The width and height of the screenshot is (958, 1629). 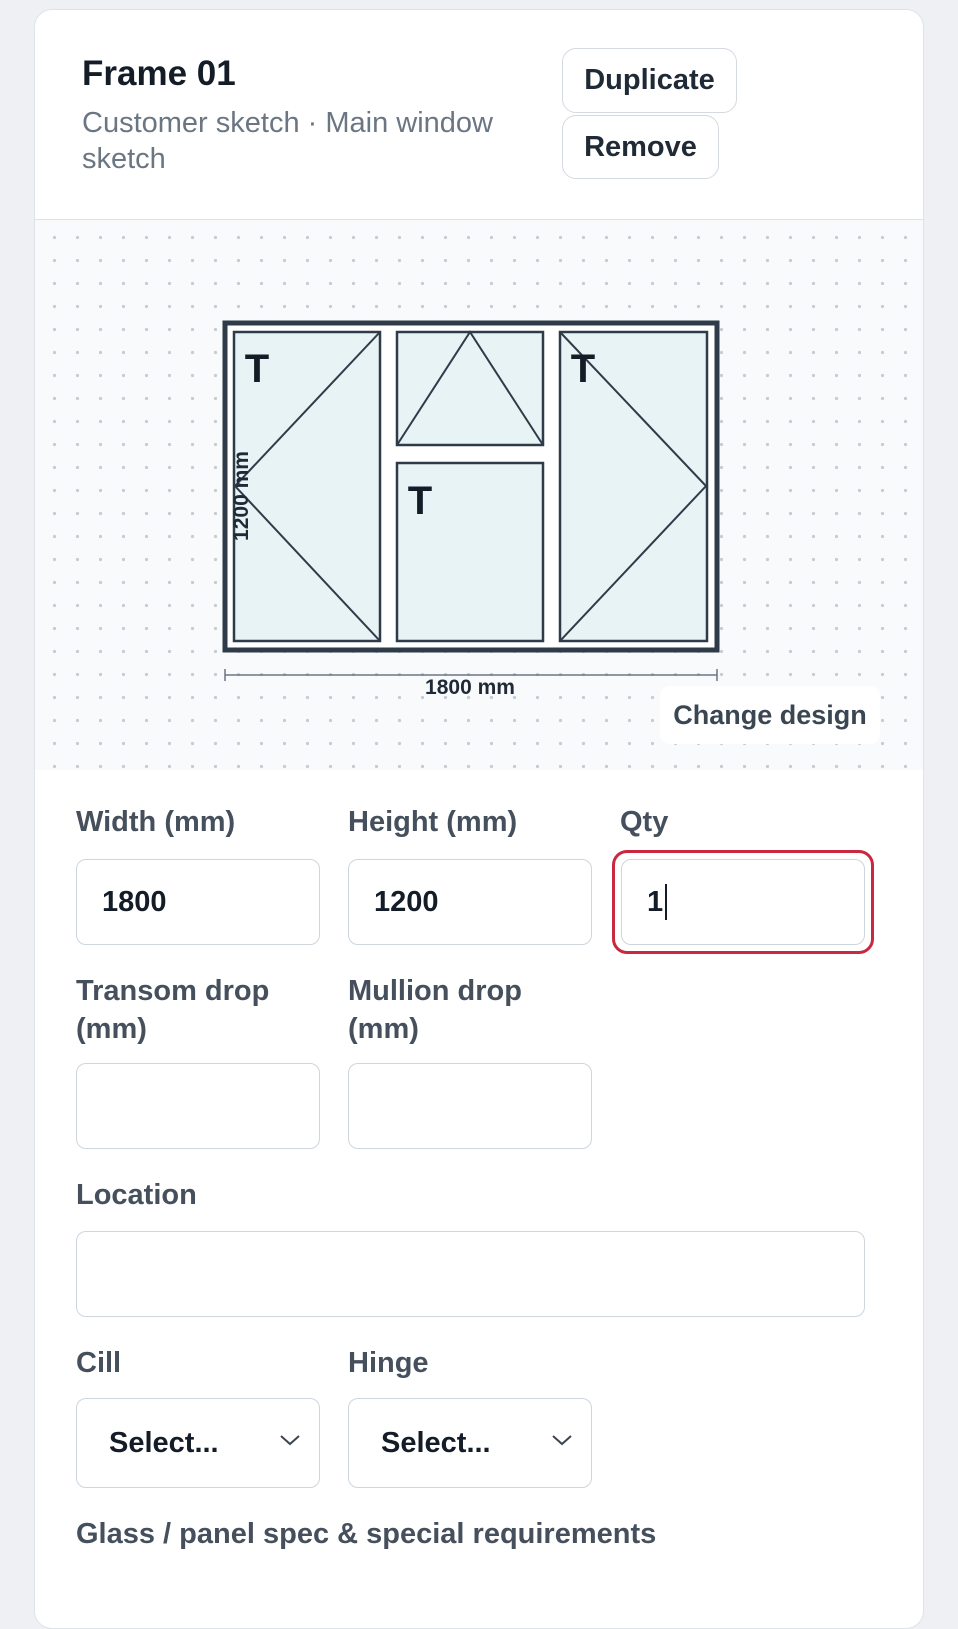 I want to click on text-caret, so click(x=666, y=902).